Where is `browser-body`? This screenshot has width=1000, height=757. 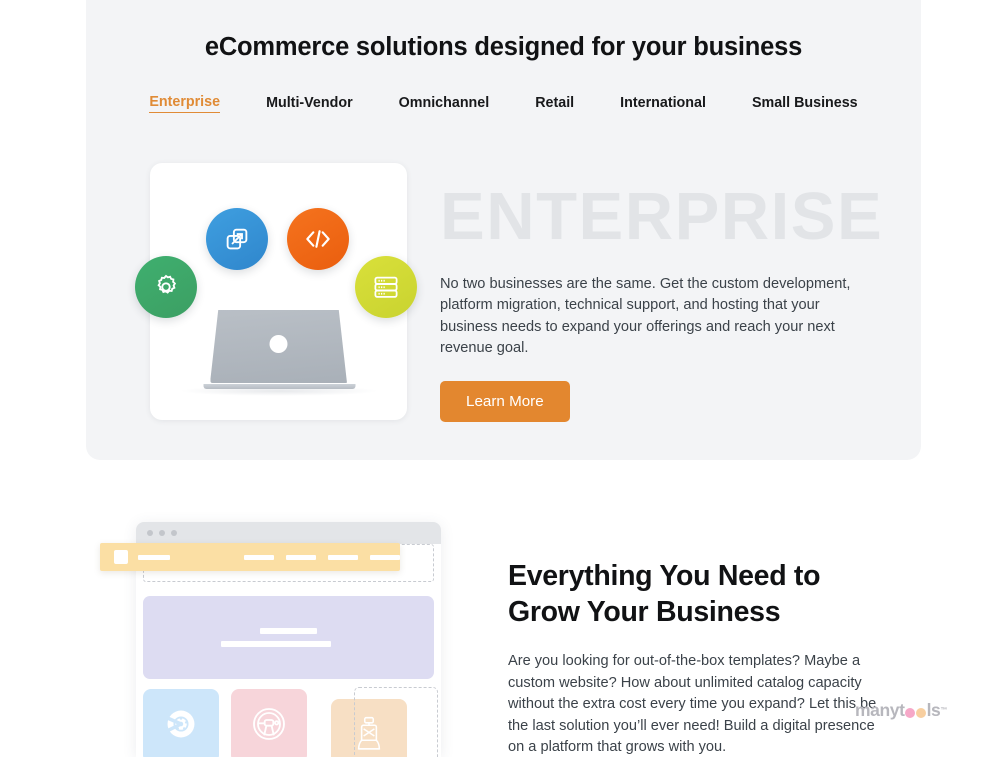 browser-body is located at coordinates (288, 650).